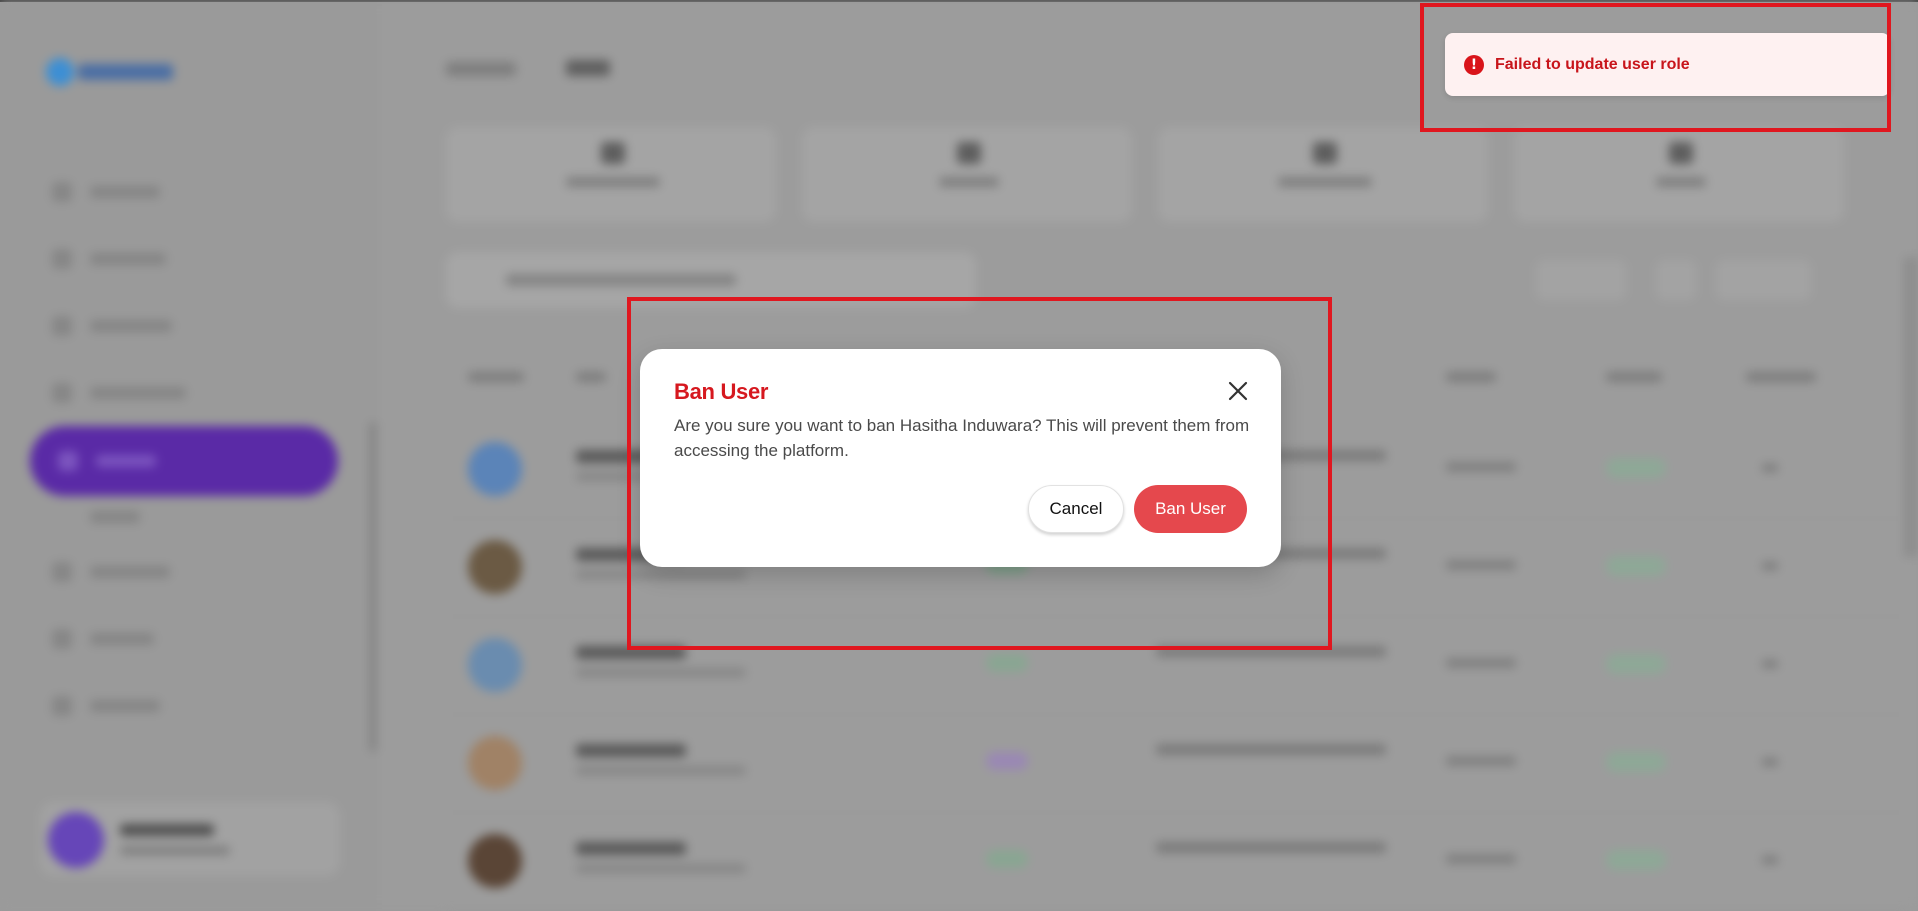 The width and height of the screenshot is (1918, 911). Describe the element at coordinates (184, 461) in the screenshot. I see `sidebar-item-active` at that location.